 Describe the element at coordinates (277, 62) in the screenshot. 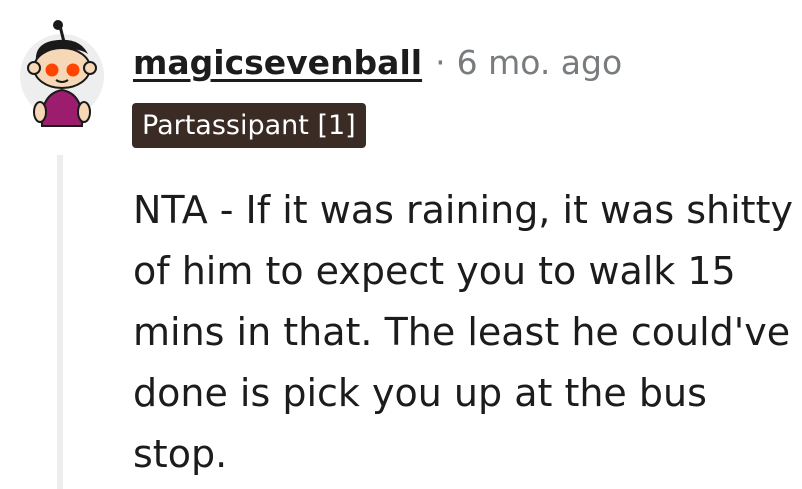

I see `username-link: magicsevenball` at that location.